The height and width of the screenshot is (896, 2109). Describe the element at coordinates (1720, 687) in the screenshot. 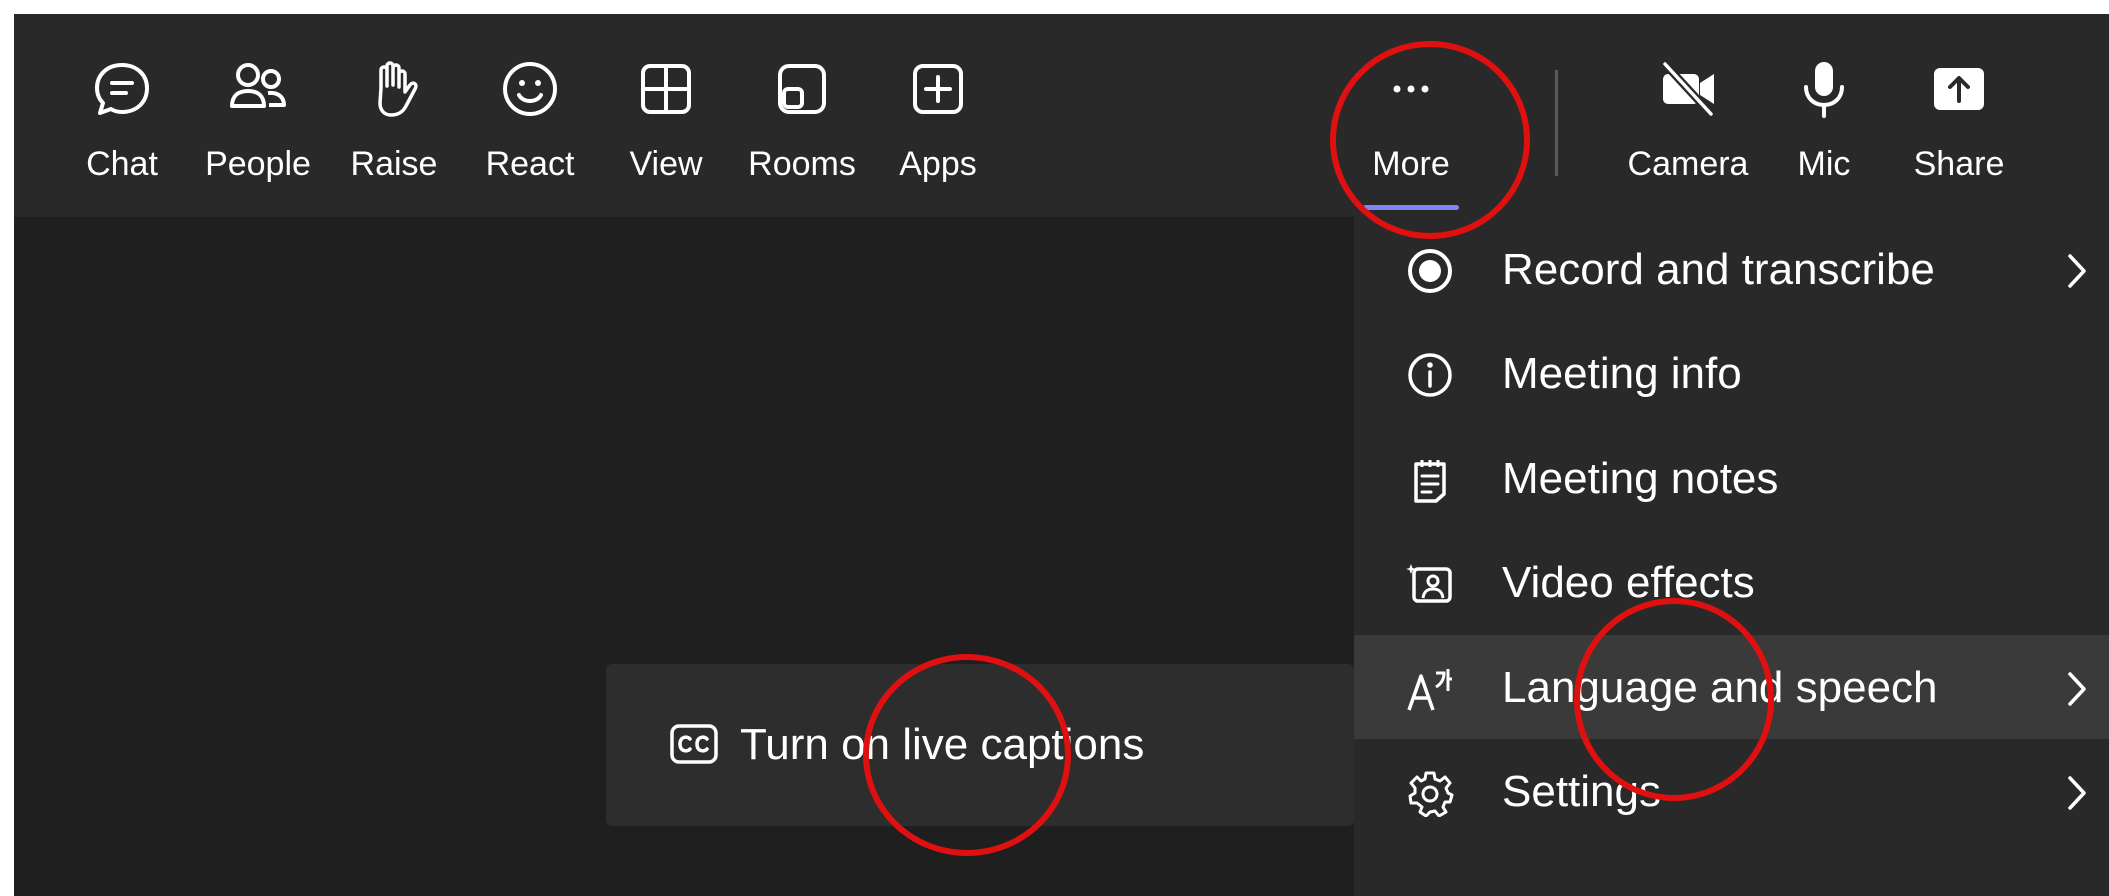

I see `menu-item-label: Language and speech` at that location.